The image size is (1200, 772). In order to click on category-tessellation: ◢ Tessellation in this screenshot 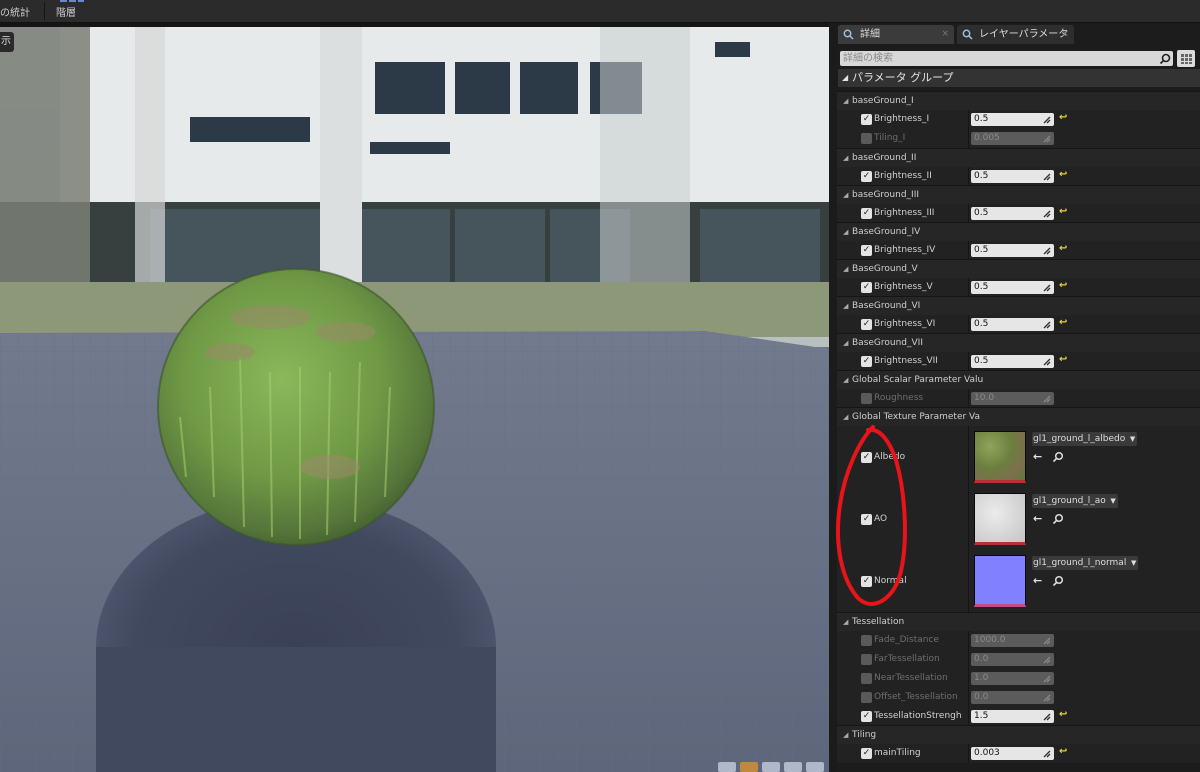, I will do `click(1018, 621)`.